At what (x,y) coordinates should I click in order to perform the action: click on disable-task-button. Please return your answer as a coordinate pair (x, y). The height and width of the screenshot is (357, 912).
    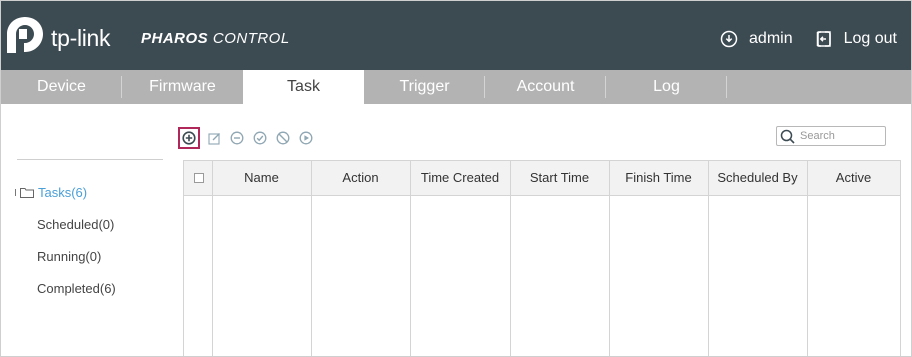
    Looking at the image, I should click on (283, 138).